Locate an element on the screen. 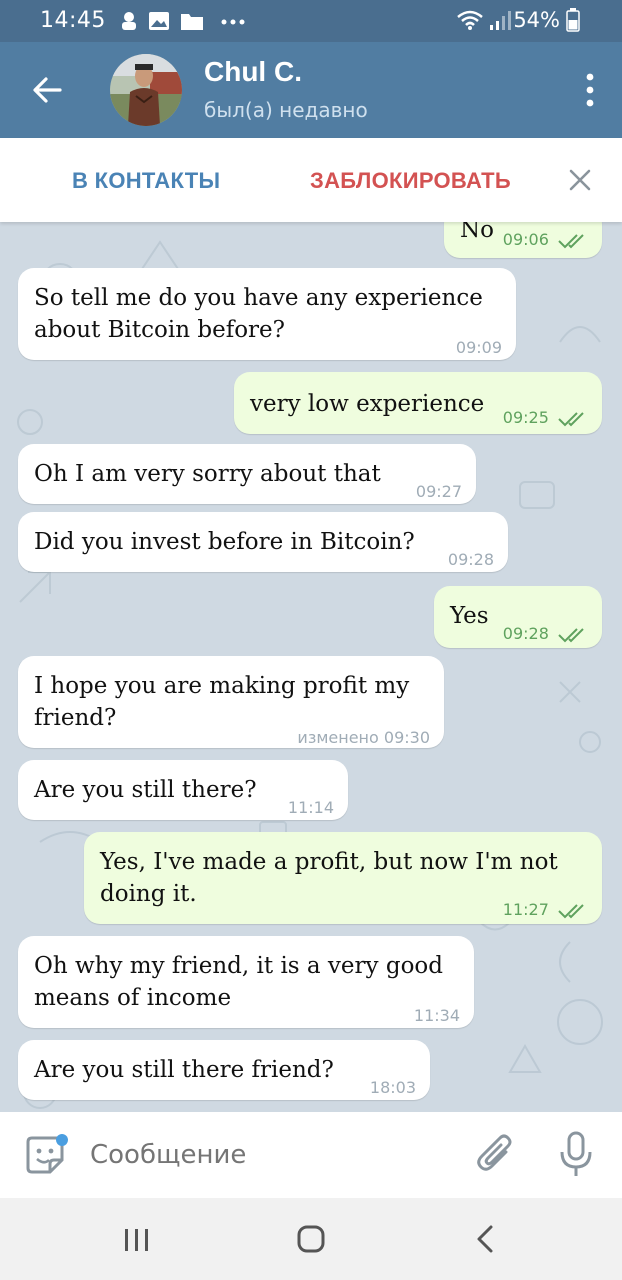 The height and width of the screenshot is (1280, 622). message-text: Did you invest before in Bitcoin? is located at coordinates (224, 542).